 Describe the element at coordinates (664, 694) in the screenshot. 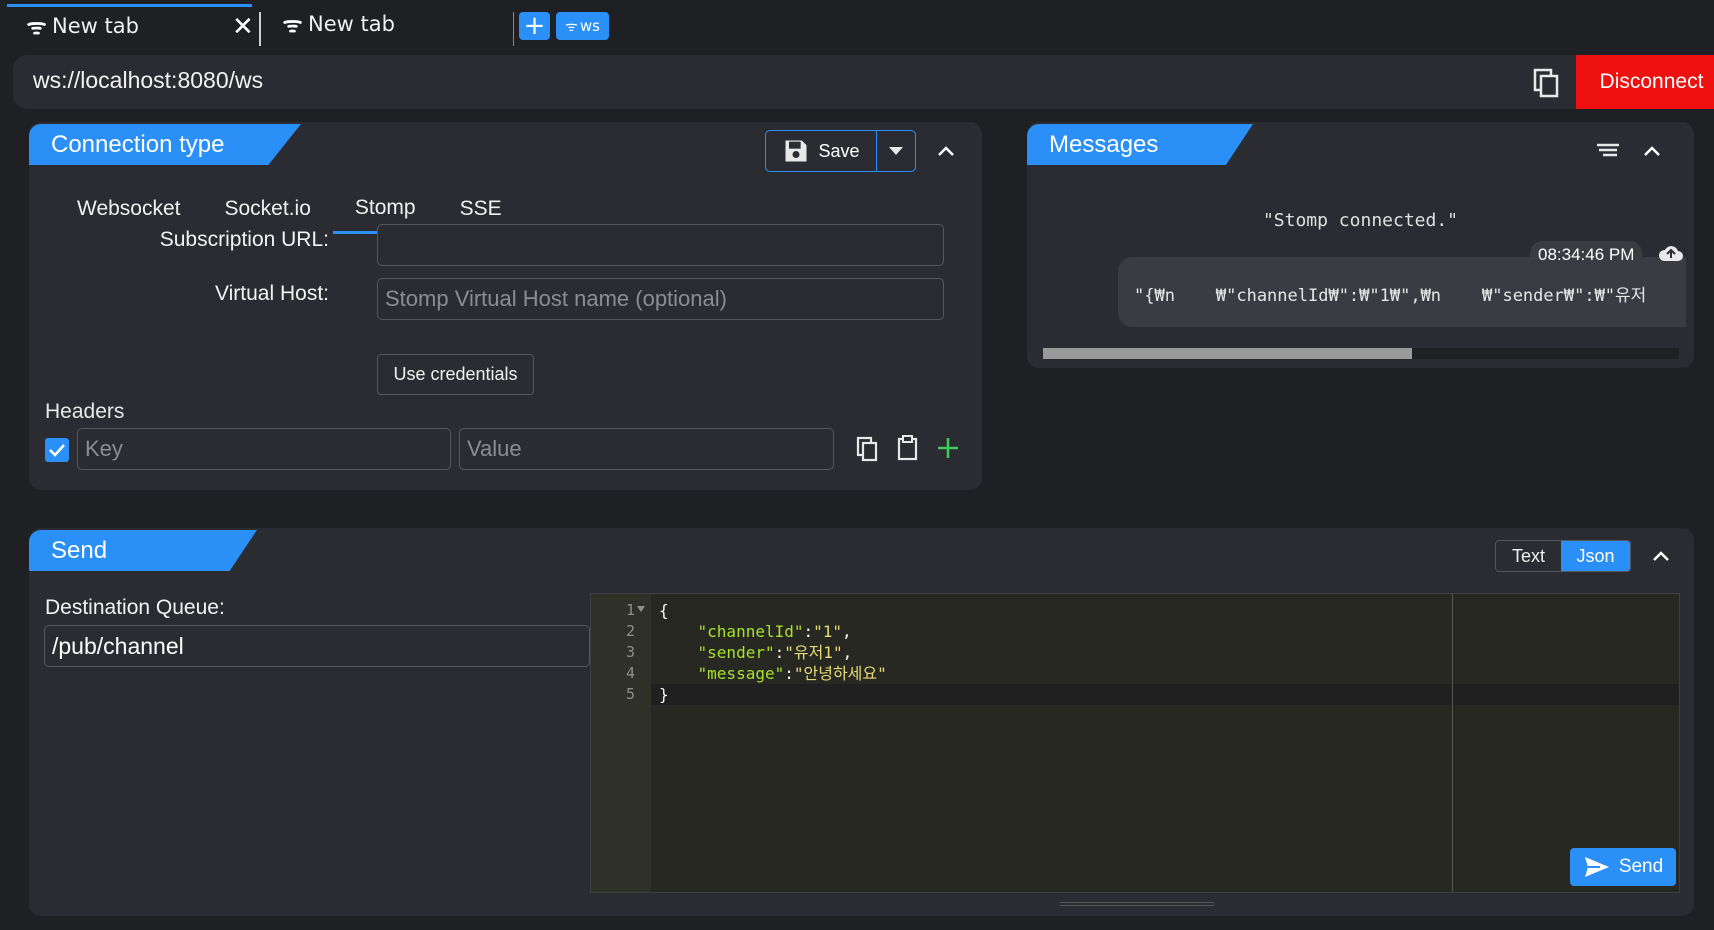

I see `code-line: }` at that location.